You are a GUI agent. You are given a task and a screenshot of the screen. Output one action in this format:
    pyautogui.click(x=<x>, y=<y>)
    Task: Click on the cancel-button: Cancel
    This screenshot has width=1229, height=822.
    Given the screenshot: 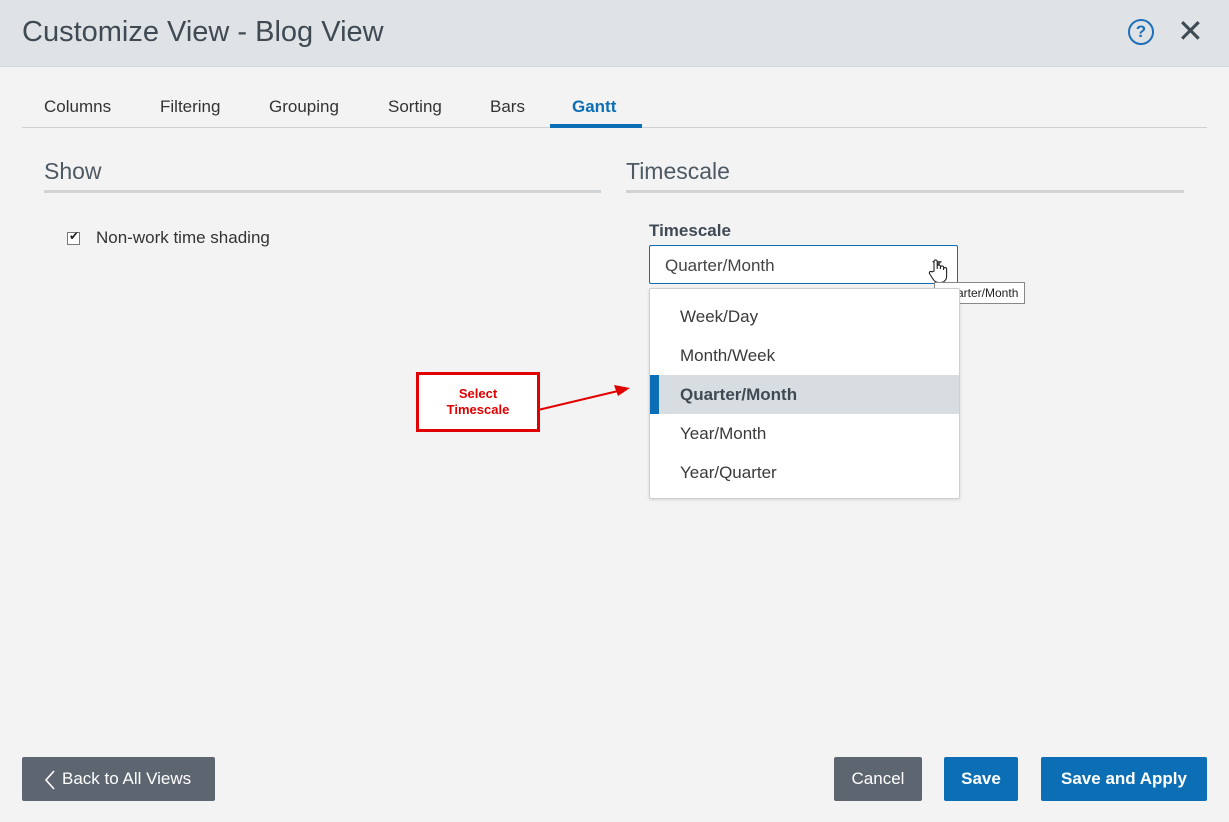 What is the action you would take?
    pyautogui.click(x=878, y=779)
    